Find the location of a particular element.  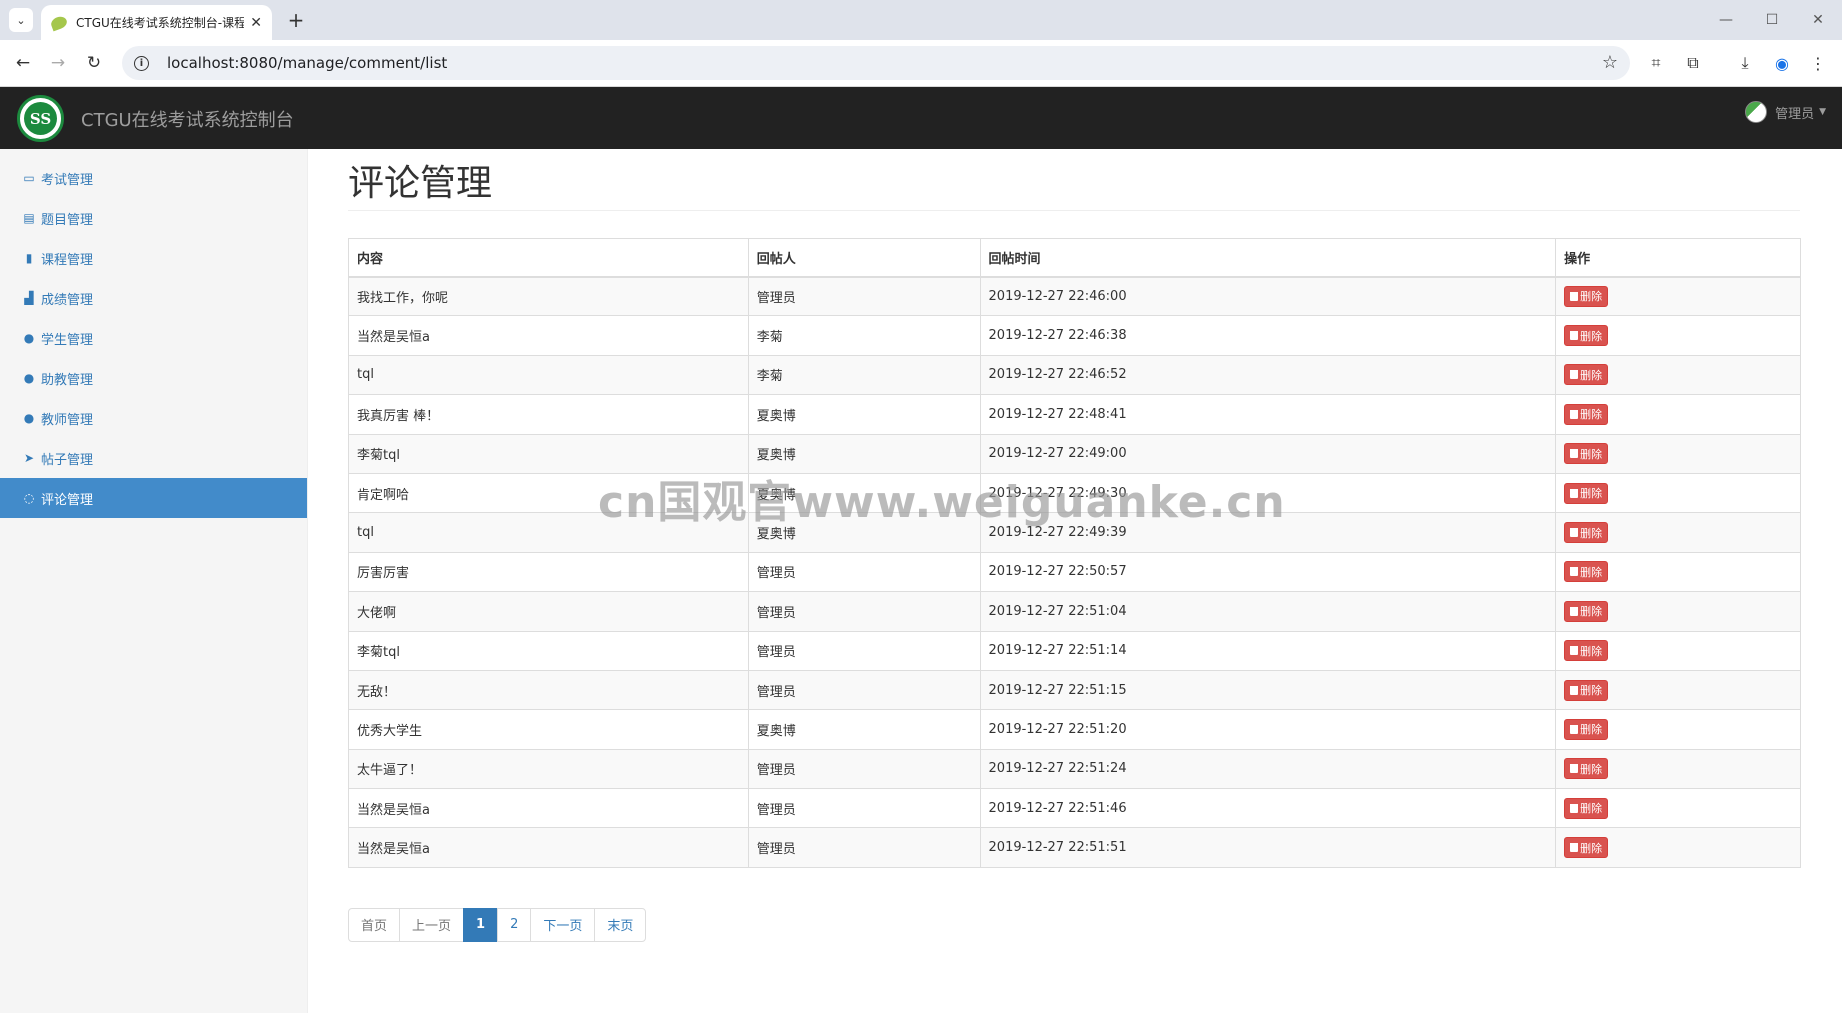

header-time: 回帖时间 is located at coordinates (1268, 258).